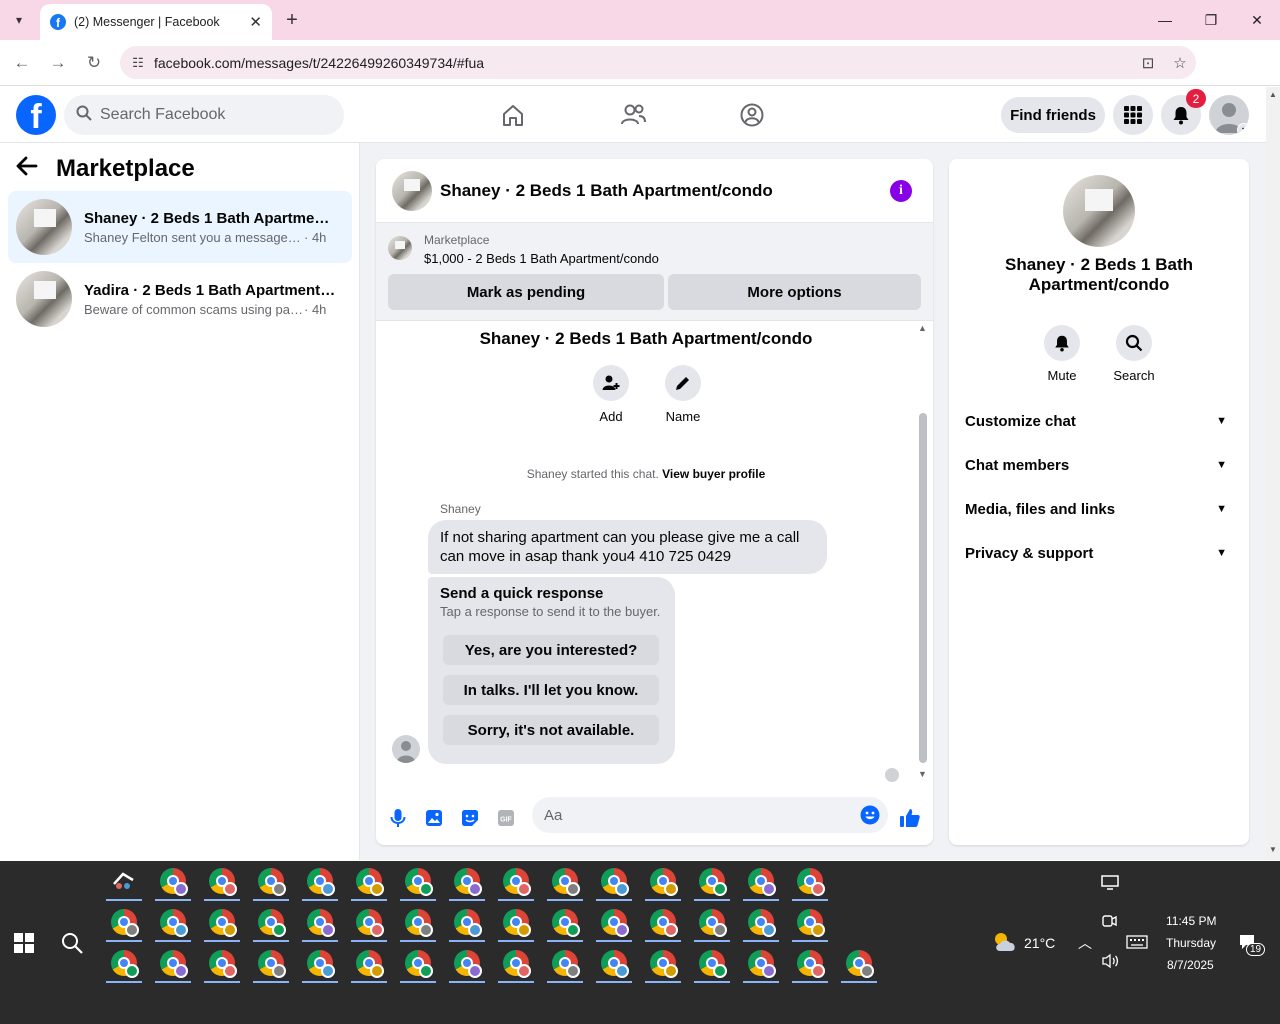 The width and height of the screenshot is (1280, 1024). I want to click on message-input-box, so click(710, 815).